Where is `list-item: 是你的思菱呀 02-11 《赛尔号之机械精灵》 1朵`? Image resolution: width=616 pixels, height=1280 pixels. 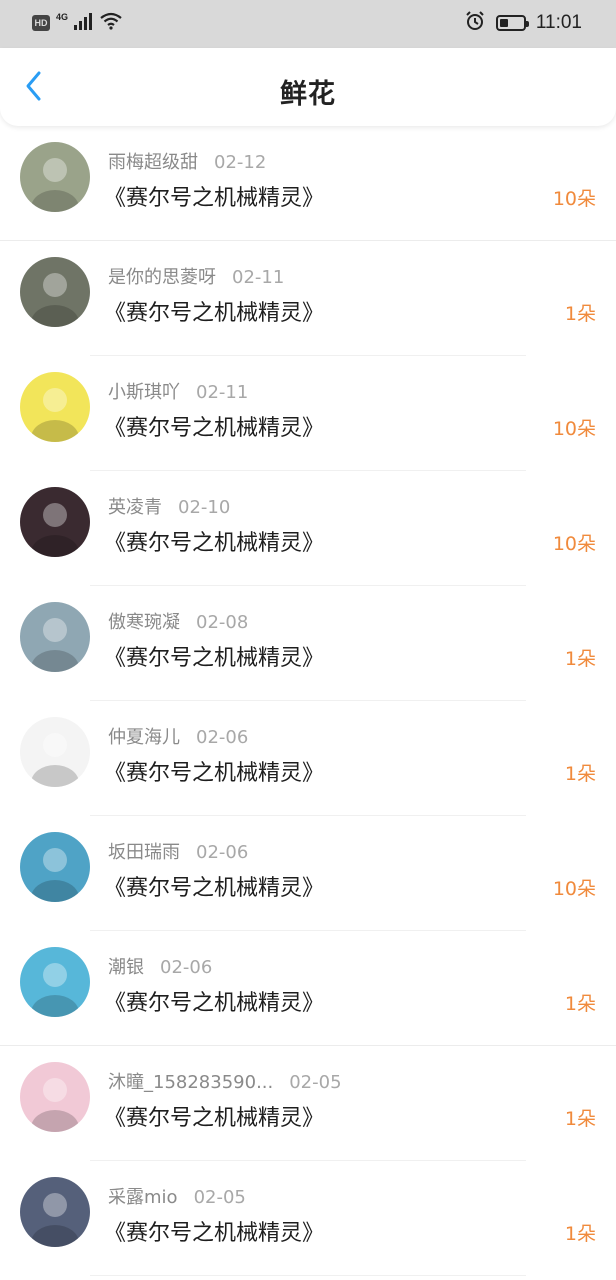 list-item: 是你的思菱呀 02-11 《赛尔号之机械精灵》 1朵 is located at coordinates (308, 298).